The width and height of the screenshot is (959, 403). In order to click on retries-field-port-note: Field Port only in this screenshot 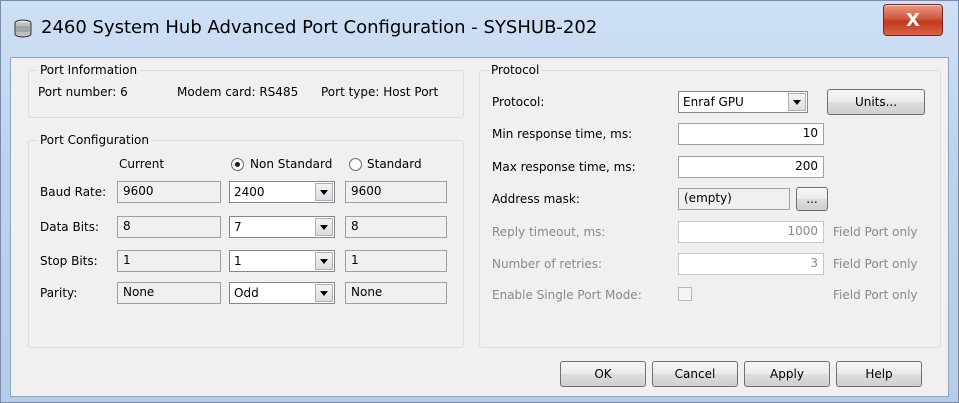, I will do `click(875, 264)`.